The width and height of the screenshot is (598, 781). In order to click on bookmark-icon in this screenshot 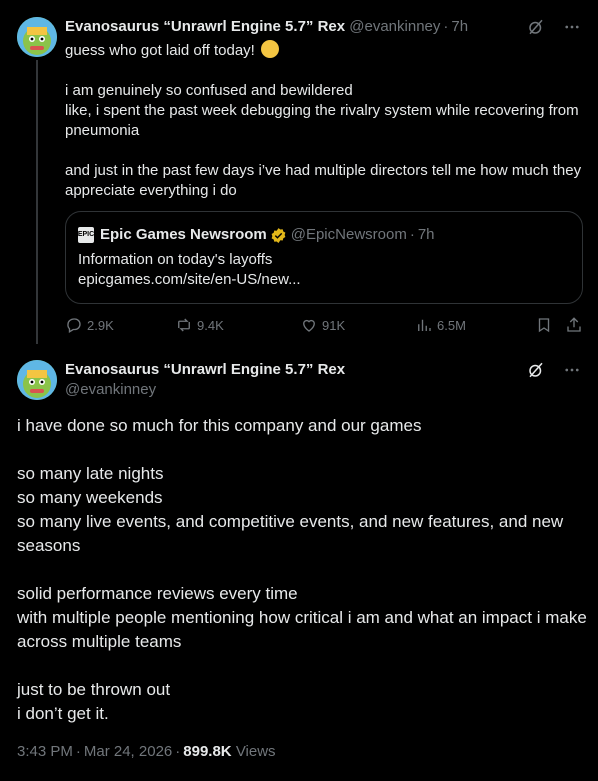, I will do `click(544, 325)`.